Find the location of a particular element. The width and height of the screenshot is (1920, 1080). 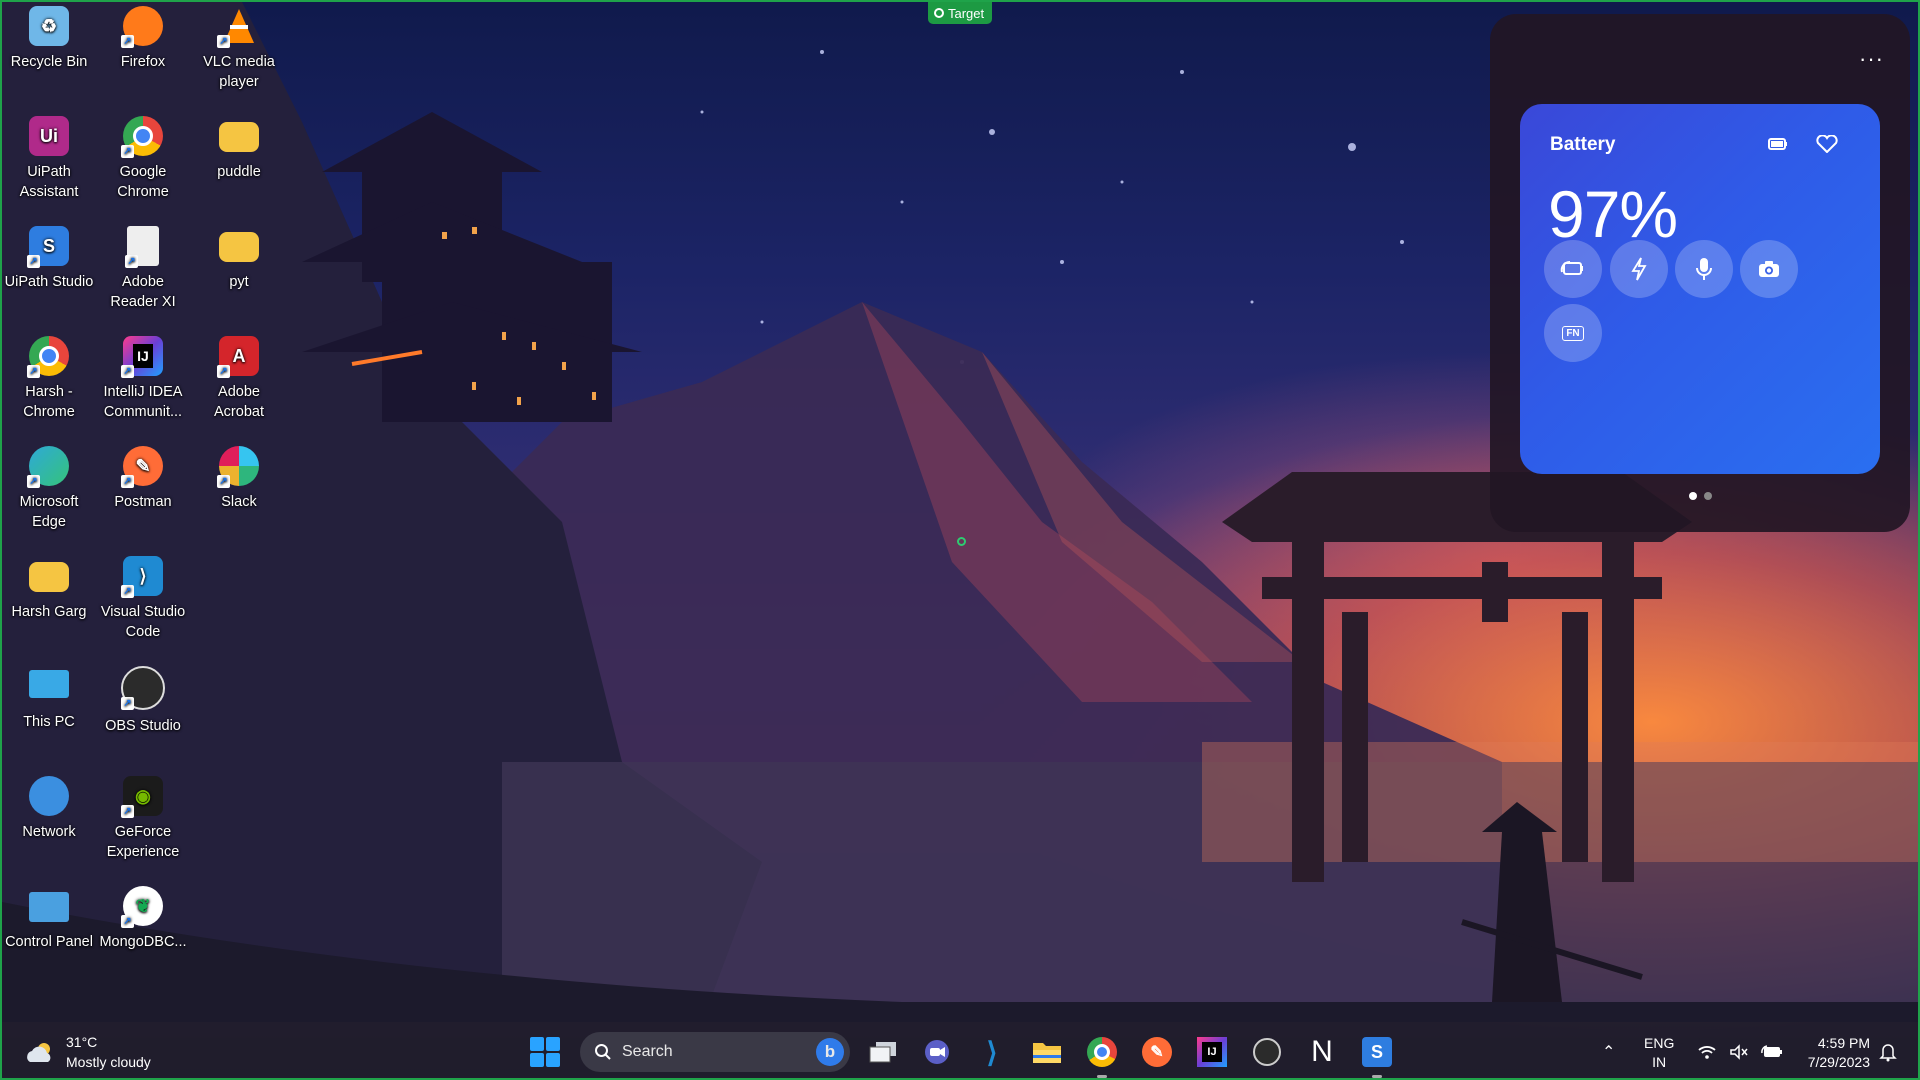

uipath-assistant-icon: Ui is located at coordinates (49, 136).